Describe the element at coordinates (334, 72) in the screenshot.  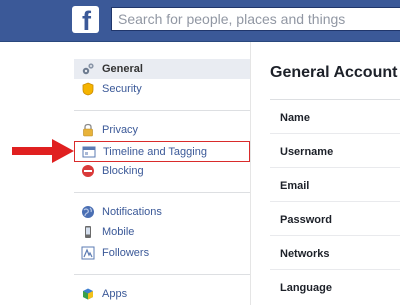
I see `page-title: General Account` at that location.